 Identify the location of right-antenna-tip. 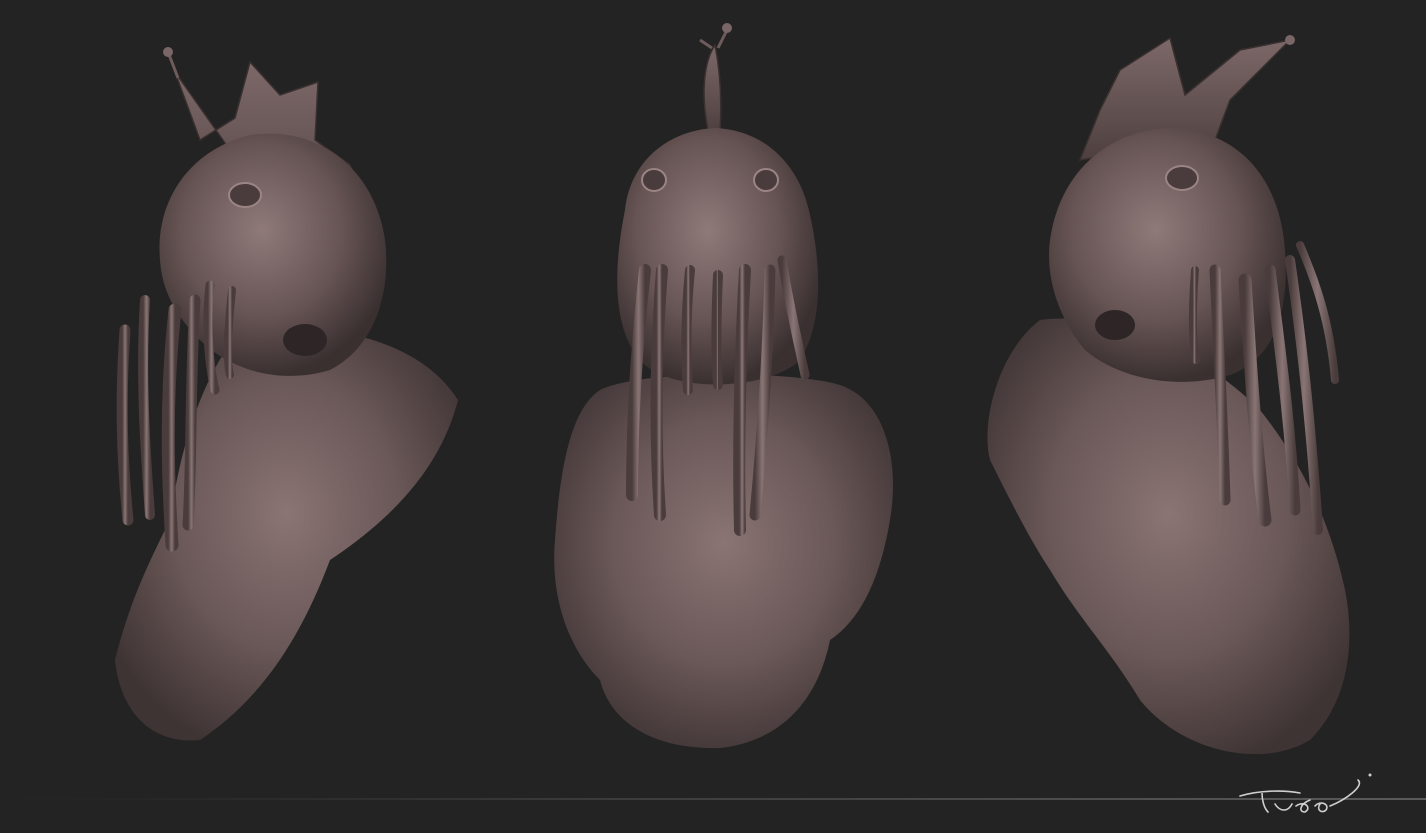
(1290, 40).